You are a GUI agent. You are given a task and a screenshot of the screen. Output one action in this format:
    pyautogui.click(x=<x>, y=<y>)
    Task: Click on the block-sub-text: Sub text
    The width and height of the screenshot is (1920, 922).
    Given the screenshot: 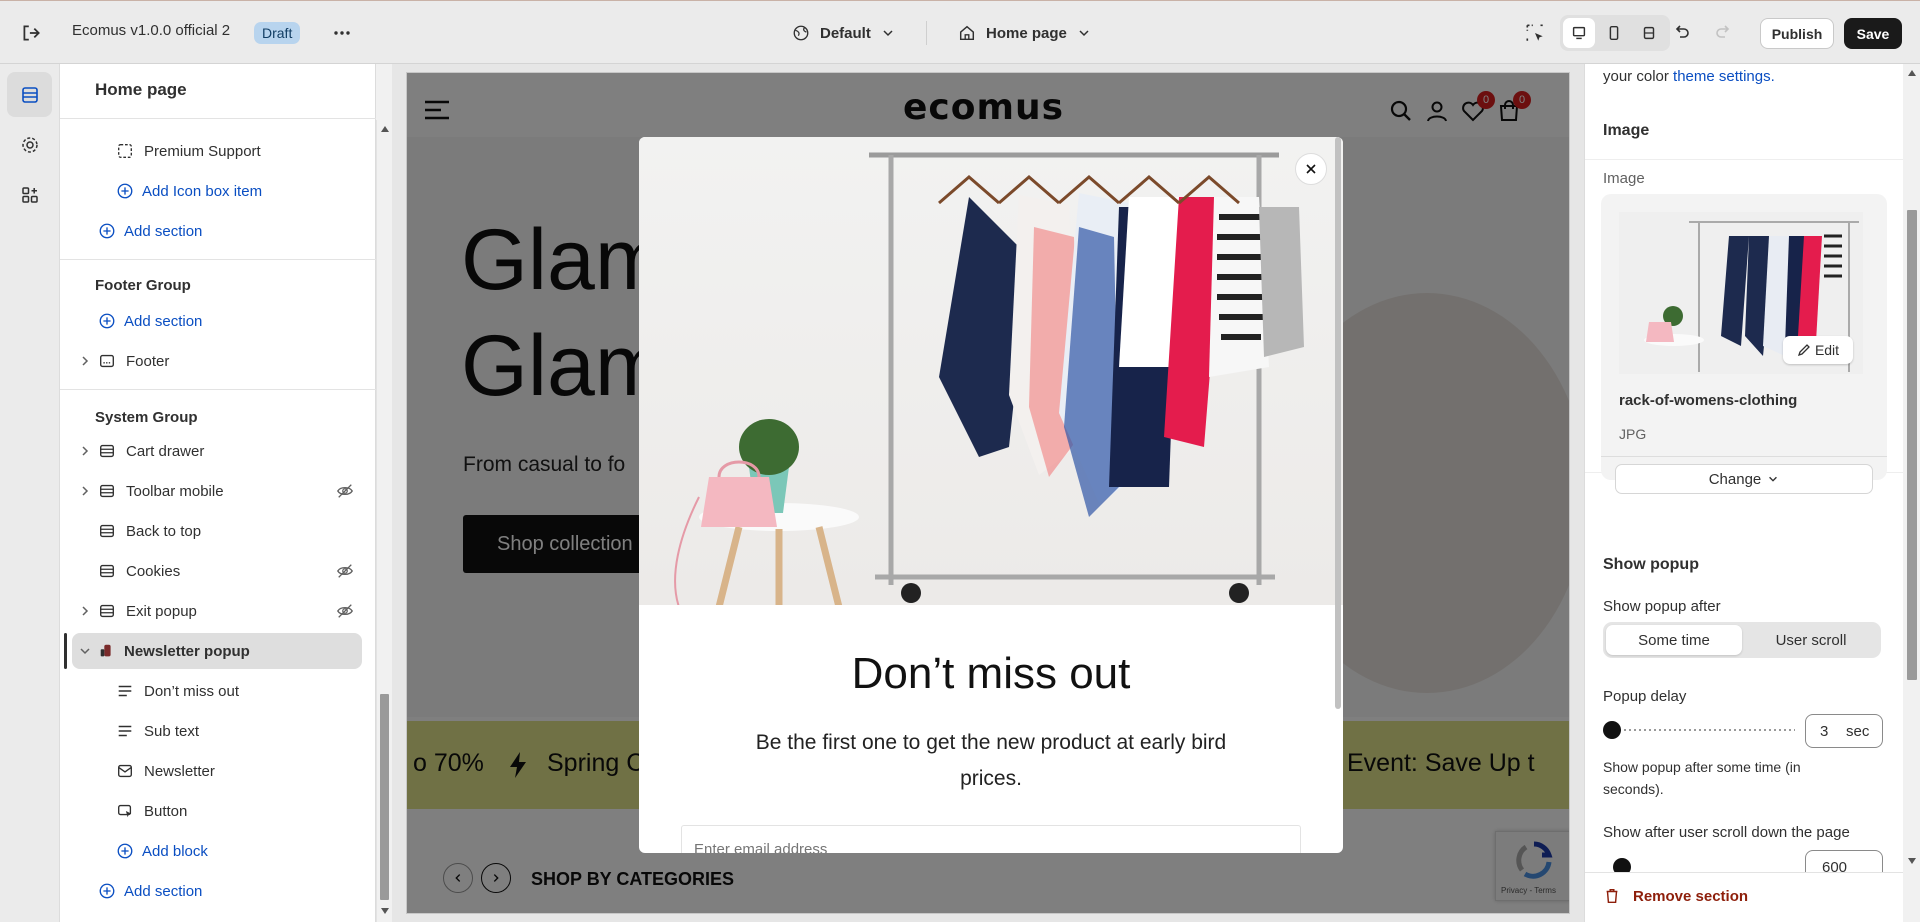 What is the action you would take?
    pyautogui.click(x=157, y=731)
    